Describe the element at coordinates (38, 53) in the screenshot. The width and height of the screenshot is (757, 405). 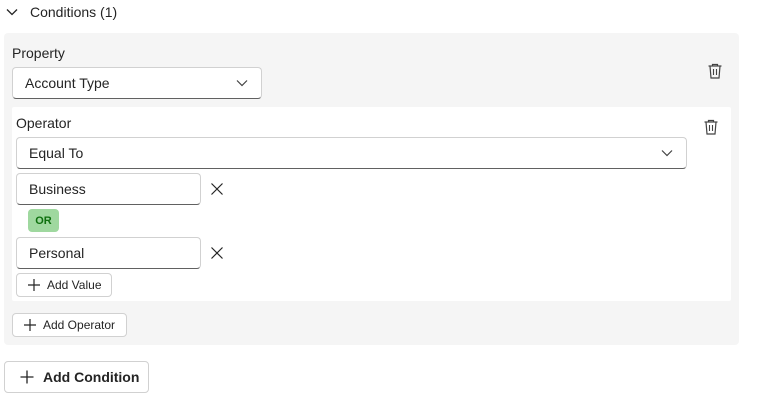
I see `property-label: Property` at that location.